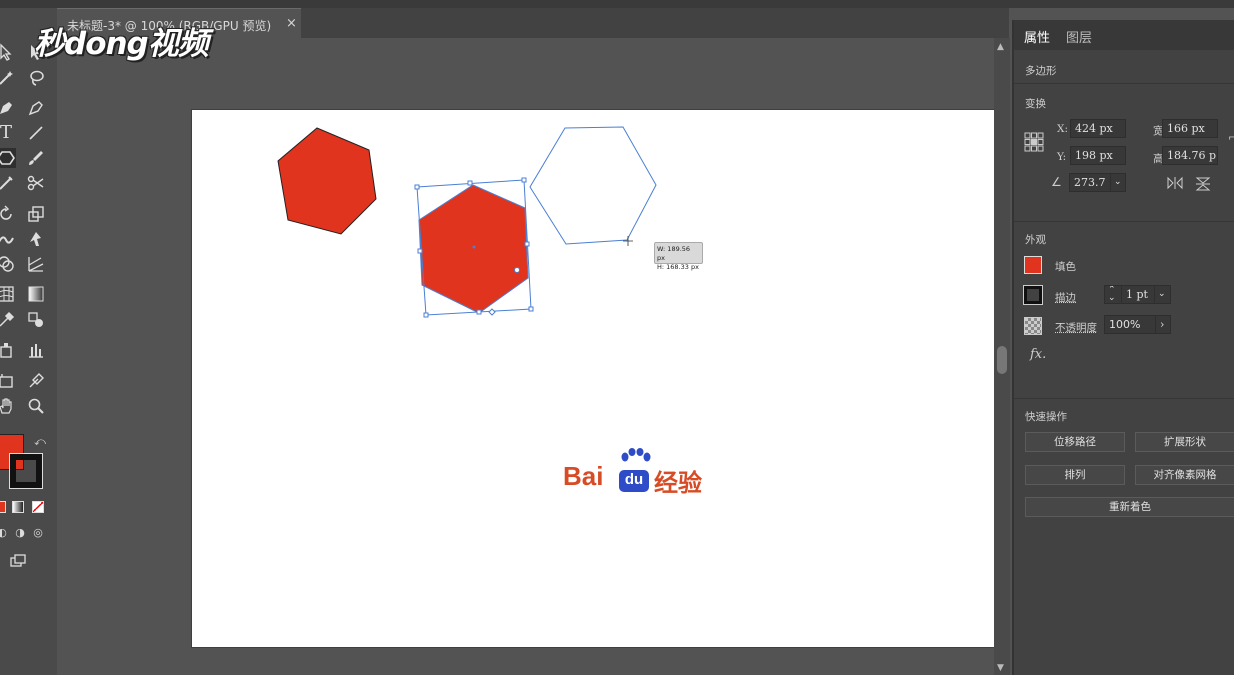 The image size is (1234, 675). Describe the element at coordinates (1034, 142) in the screenshot. I see `reference-point-icon` at that location.